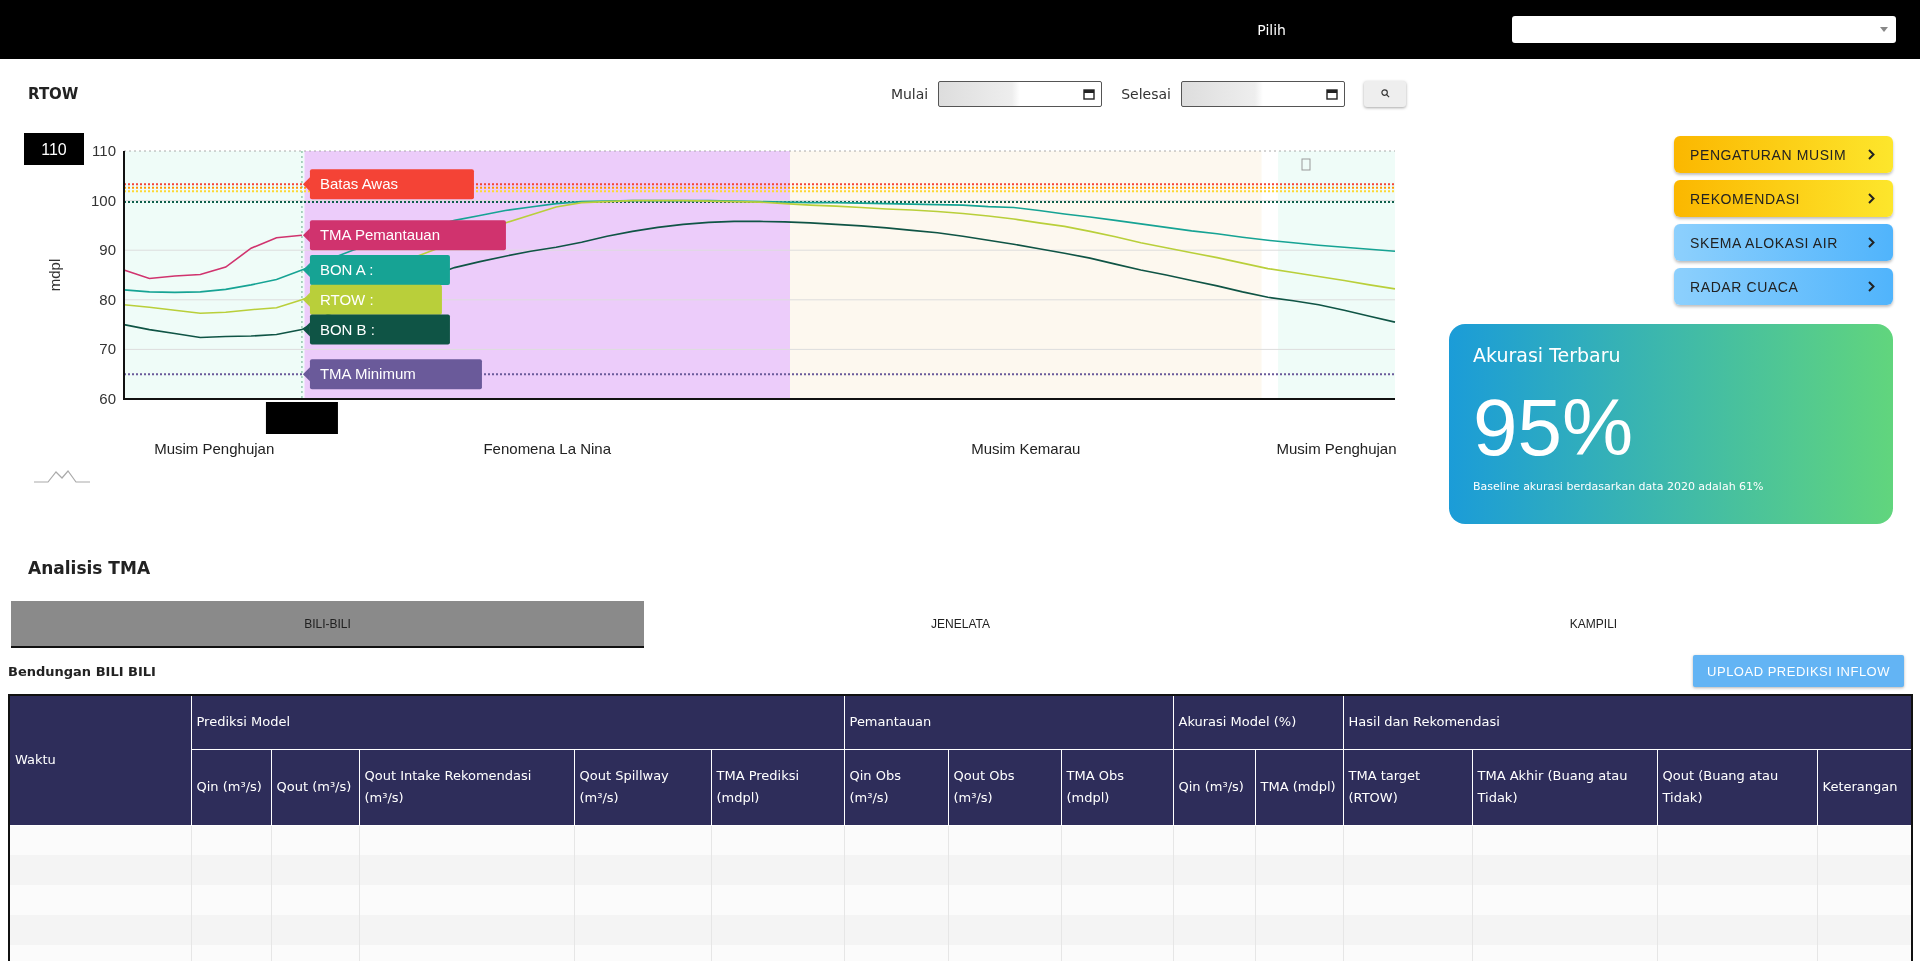 Image resolution: width=1920 pixels, height=961 pixels. What do you see at coordinates (89, 568) in the screenshot?
I see `section-title: Analisis TMA` at bounding box center [89, 568].